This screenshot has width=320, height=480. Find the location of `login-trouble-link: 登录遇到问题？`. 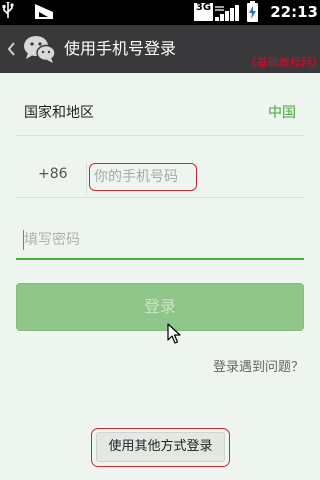

login-trouble-link: 登录遇到问题？ is located at coordinates (258, 365).